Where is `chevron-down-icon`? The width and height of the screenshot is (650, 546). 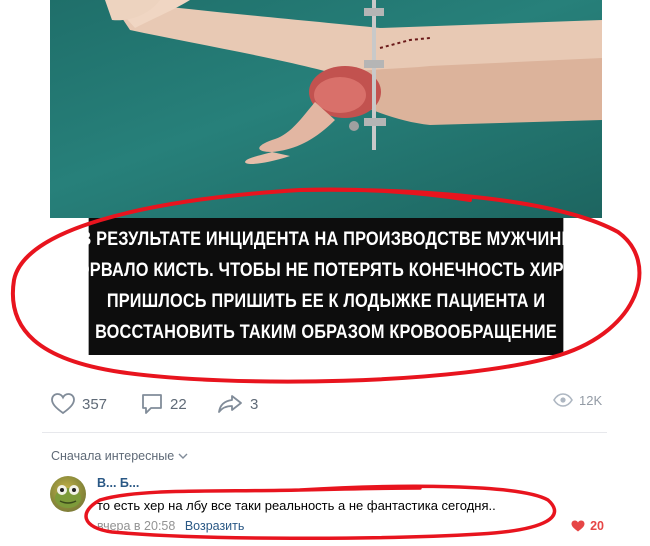 chevron-down-icon is located at coordinates (183, 456).